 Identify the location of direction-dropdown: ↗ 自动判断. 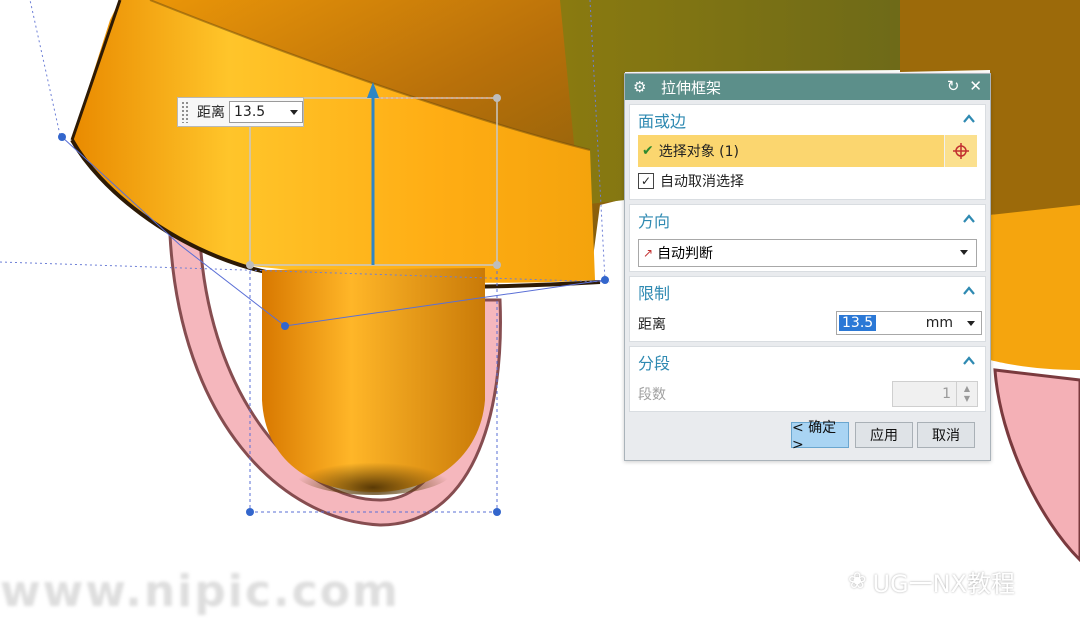
(807, 253).